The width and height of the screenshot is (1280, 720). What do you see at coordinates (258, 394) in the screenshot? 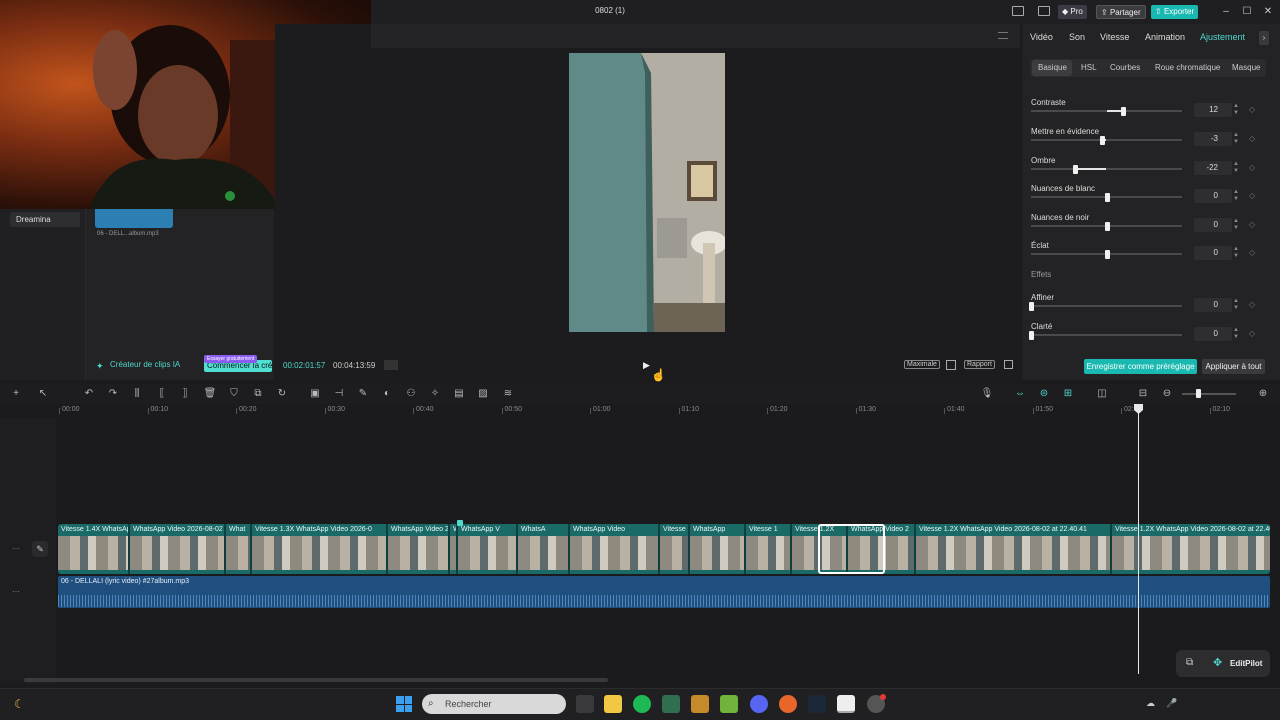
I see `crop-tool-icon: ⧉` at bounding box center [258, 394].